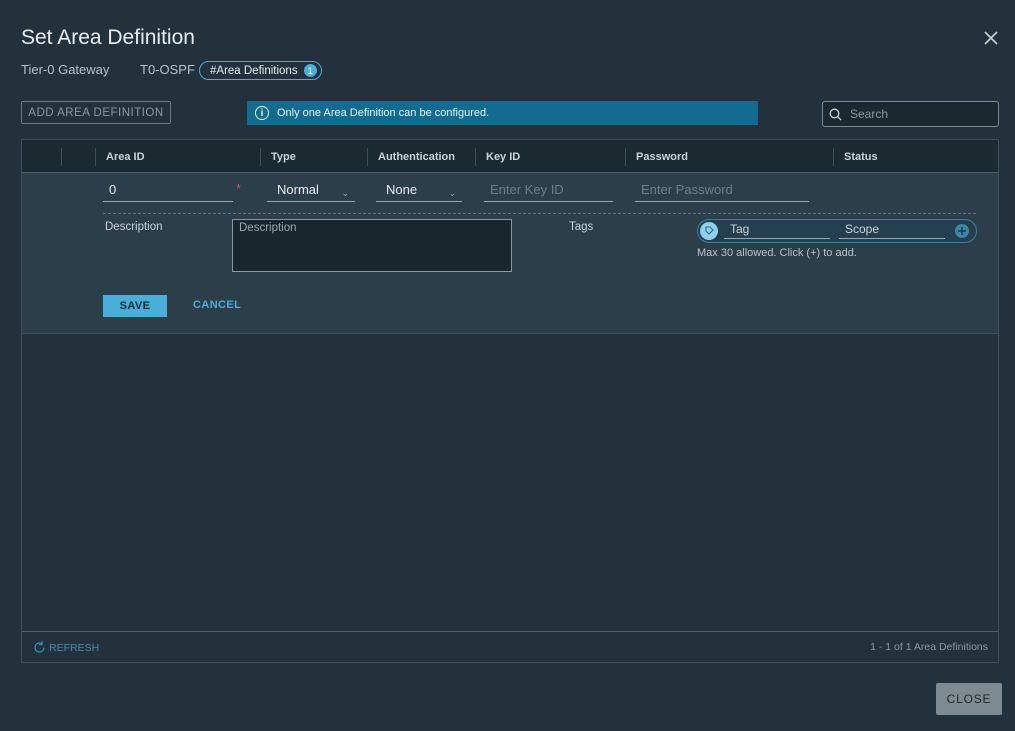 The height and width of the screenshot is (731, 1015). I want to click on column-authentication: Authentication, so click(411, 157).